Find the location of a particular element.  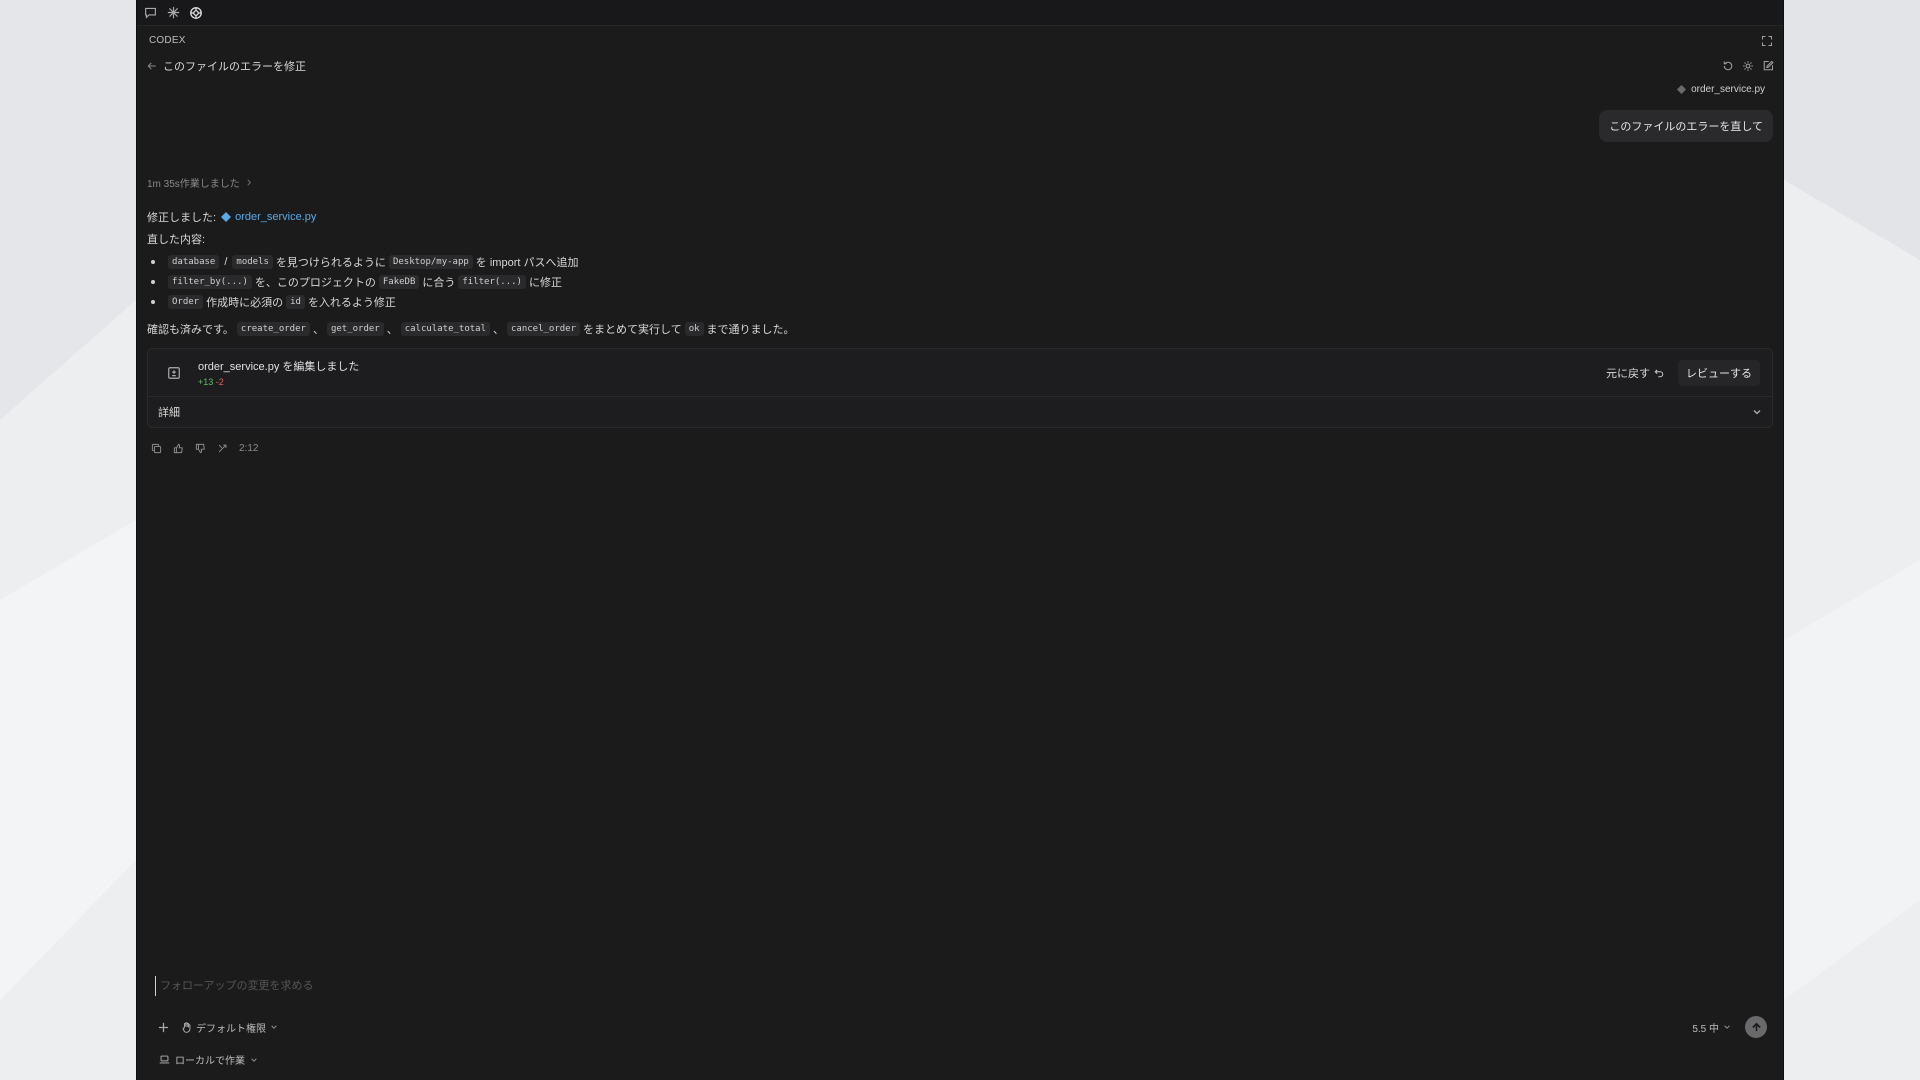

settings-icon is located at coordinates (1748, 66).